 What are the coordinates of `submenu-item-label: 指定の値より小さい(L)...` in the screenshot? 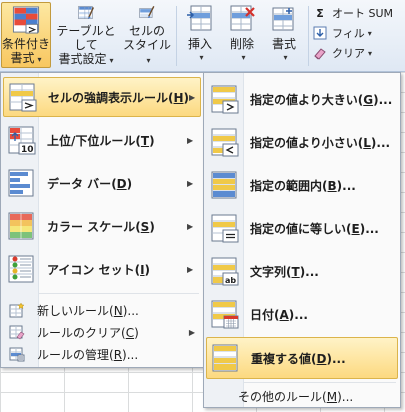 It's located at (320, 142).